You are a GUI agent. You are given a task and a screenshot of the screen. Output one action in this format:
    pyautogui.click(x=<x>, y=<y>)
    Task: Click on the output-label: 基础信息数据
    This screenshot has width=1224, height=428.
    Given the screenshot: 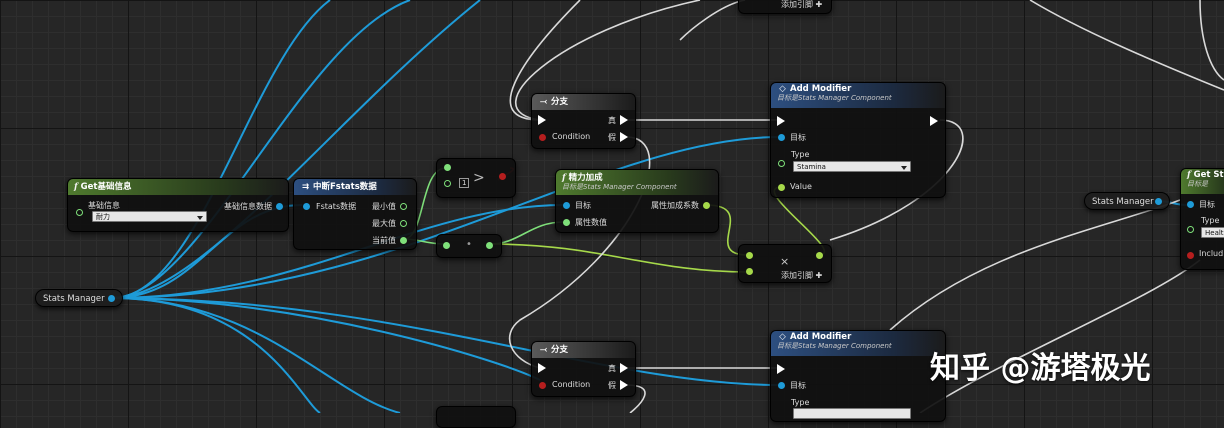 What is the action you would take?
    pyautogui.click(x=248, y=206)
    